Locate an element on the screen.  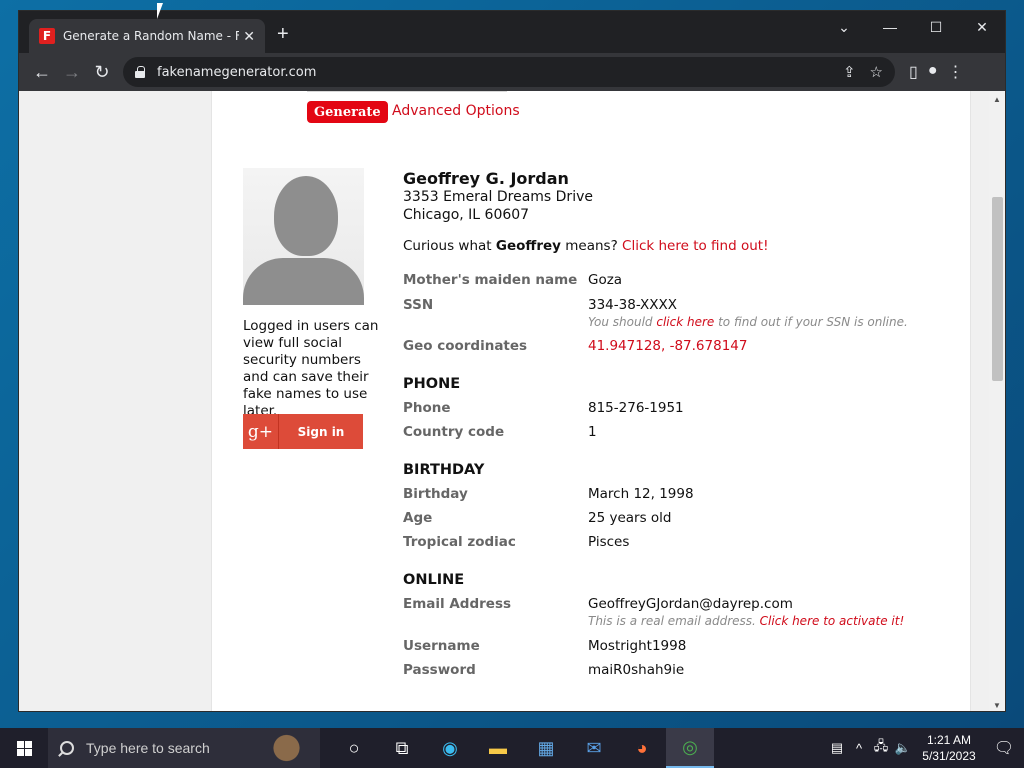
birthday-row: Birthday March 12, 1998 is located at coordinates (683, 494).